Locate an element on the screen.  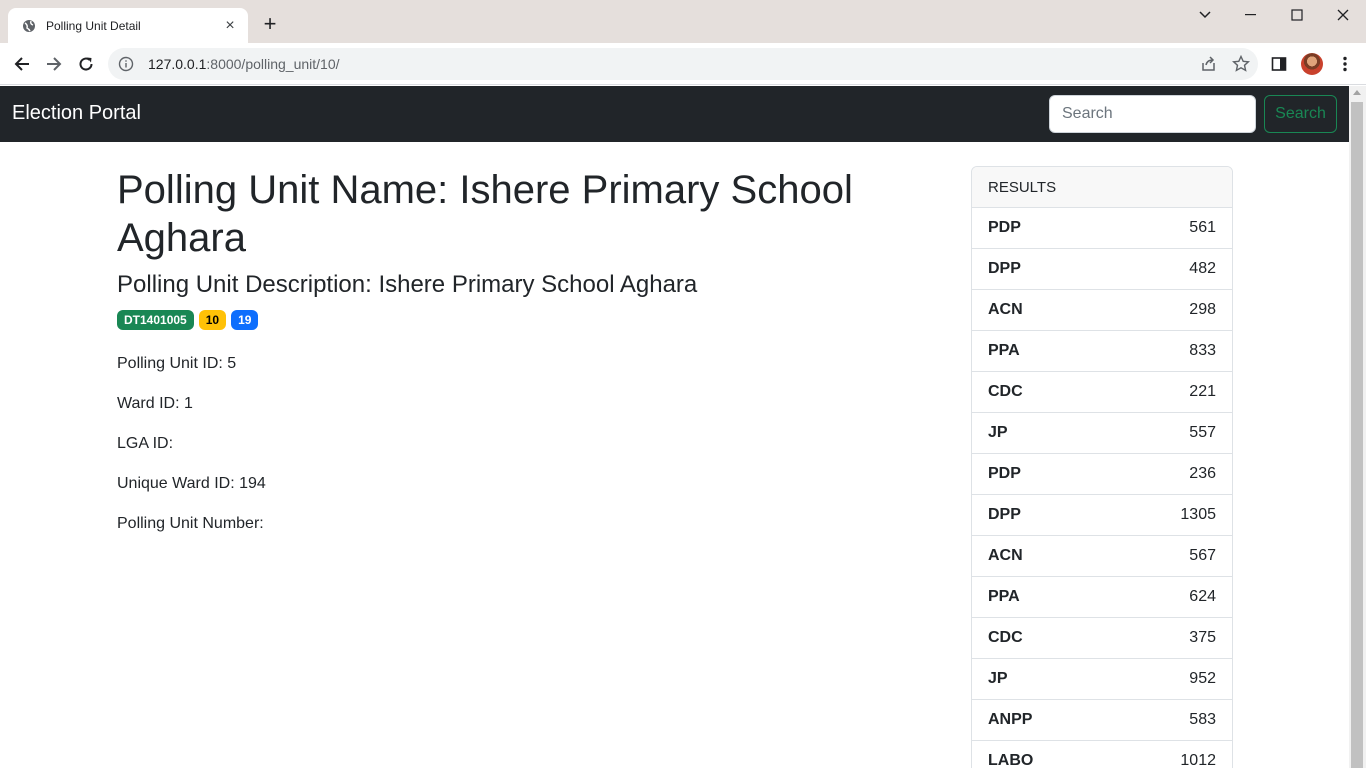
results-header: RESULTS is located at coordinates (1102, 187).